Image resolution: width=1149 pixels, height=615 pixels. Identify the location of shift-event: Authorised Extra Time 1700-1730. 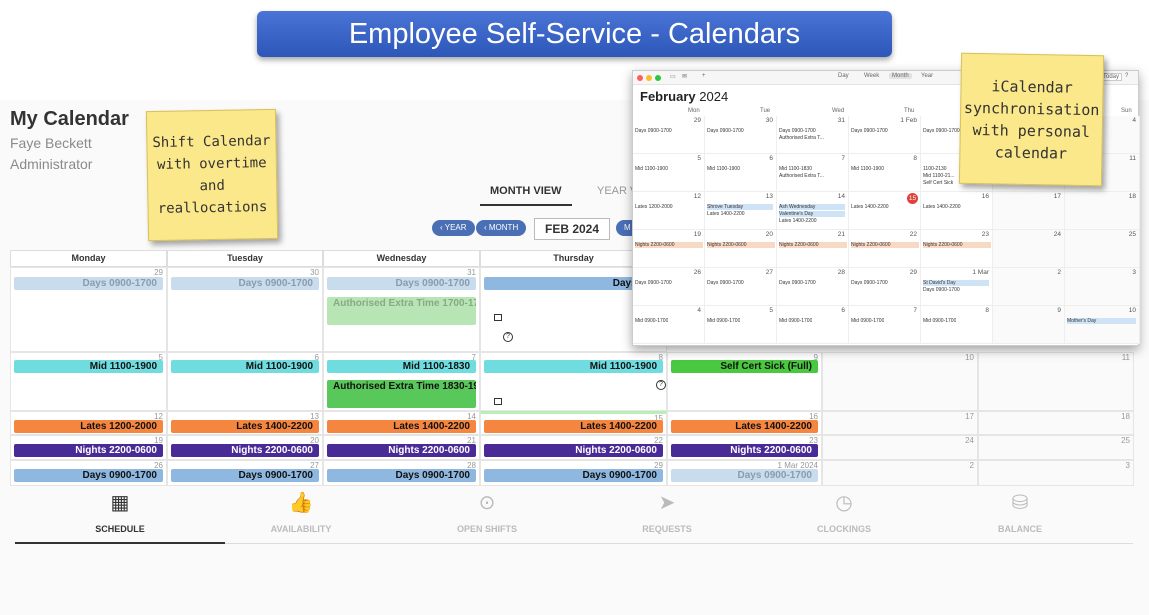
(401, 311).